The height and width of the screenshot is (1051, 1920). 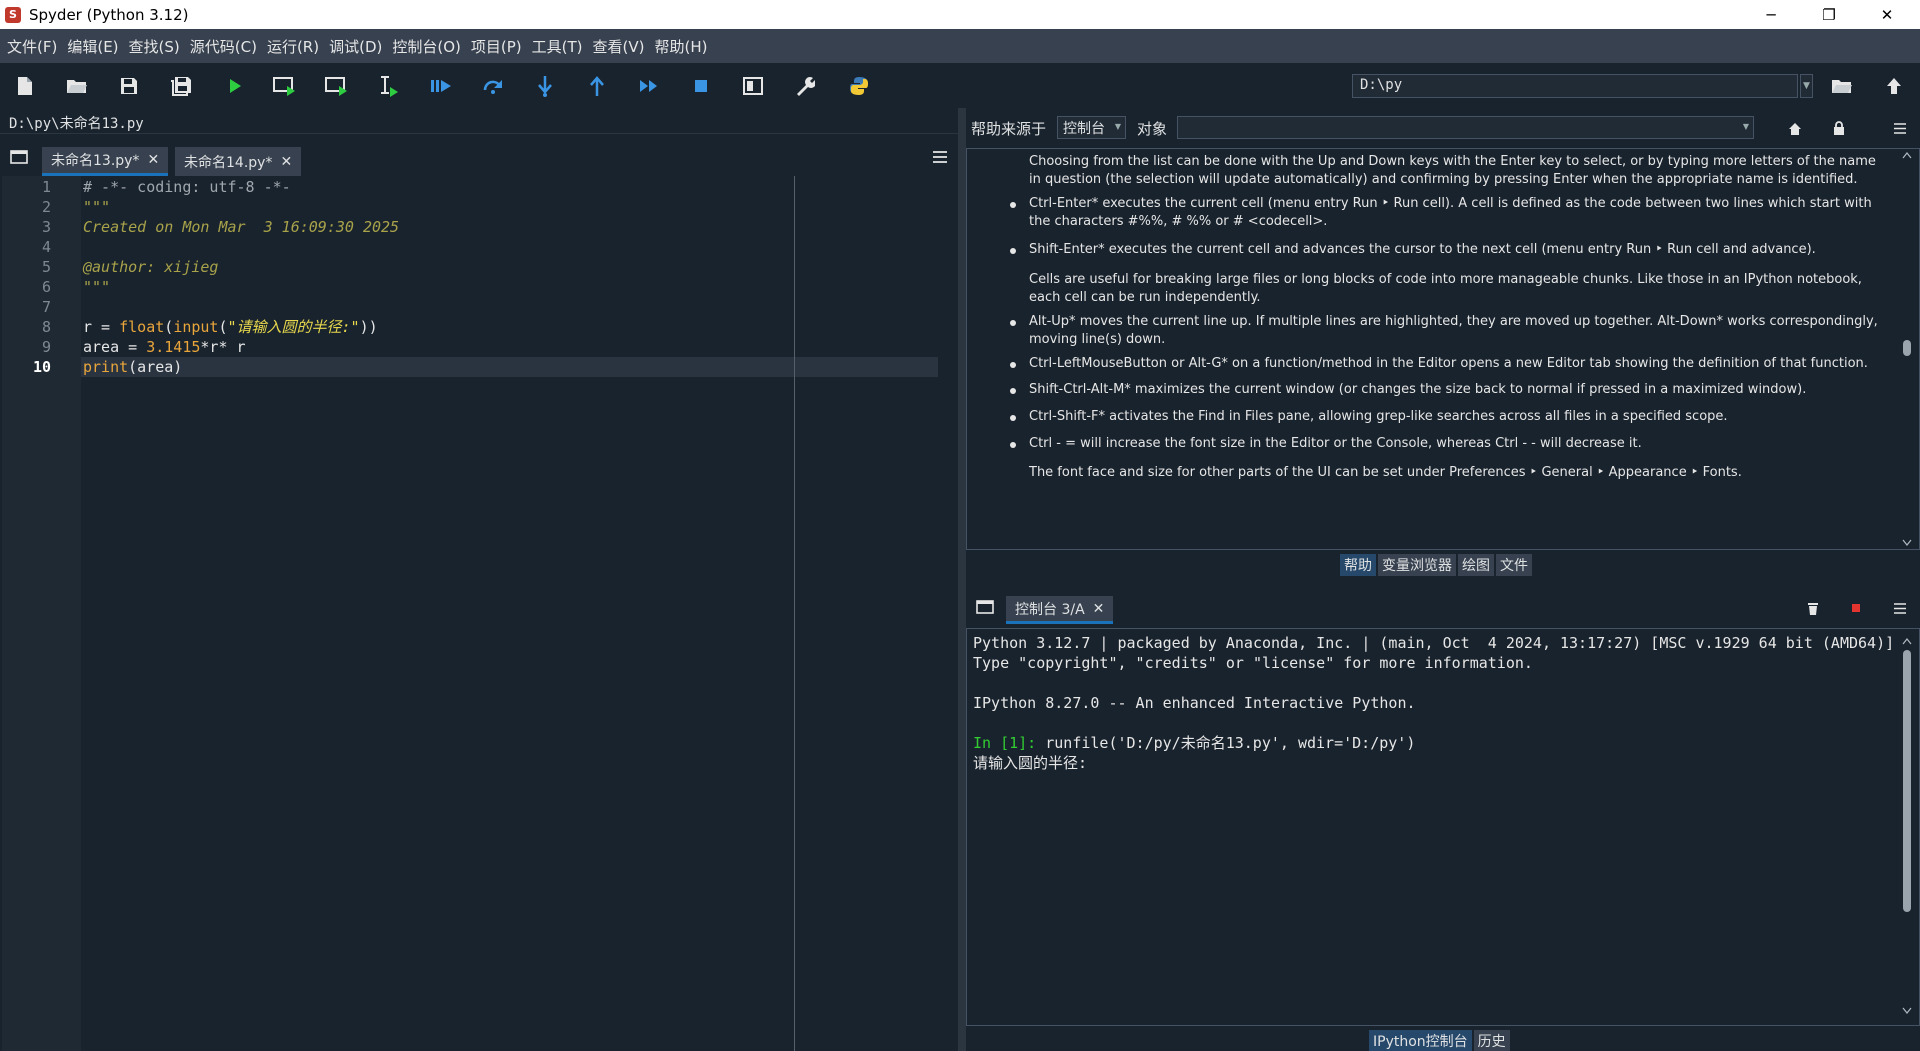 What do you see at coordinates (1476, 565) in the screenshot?
I see `tab-plots: 绘图` at bounding box center [1476, 565].